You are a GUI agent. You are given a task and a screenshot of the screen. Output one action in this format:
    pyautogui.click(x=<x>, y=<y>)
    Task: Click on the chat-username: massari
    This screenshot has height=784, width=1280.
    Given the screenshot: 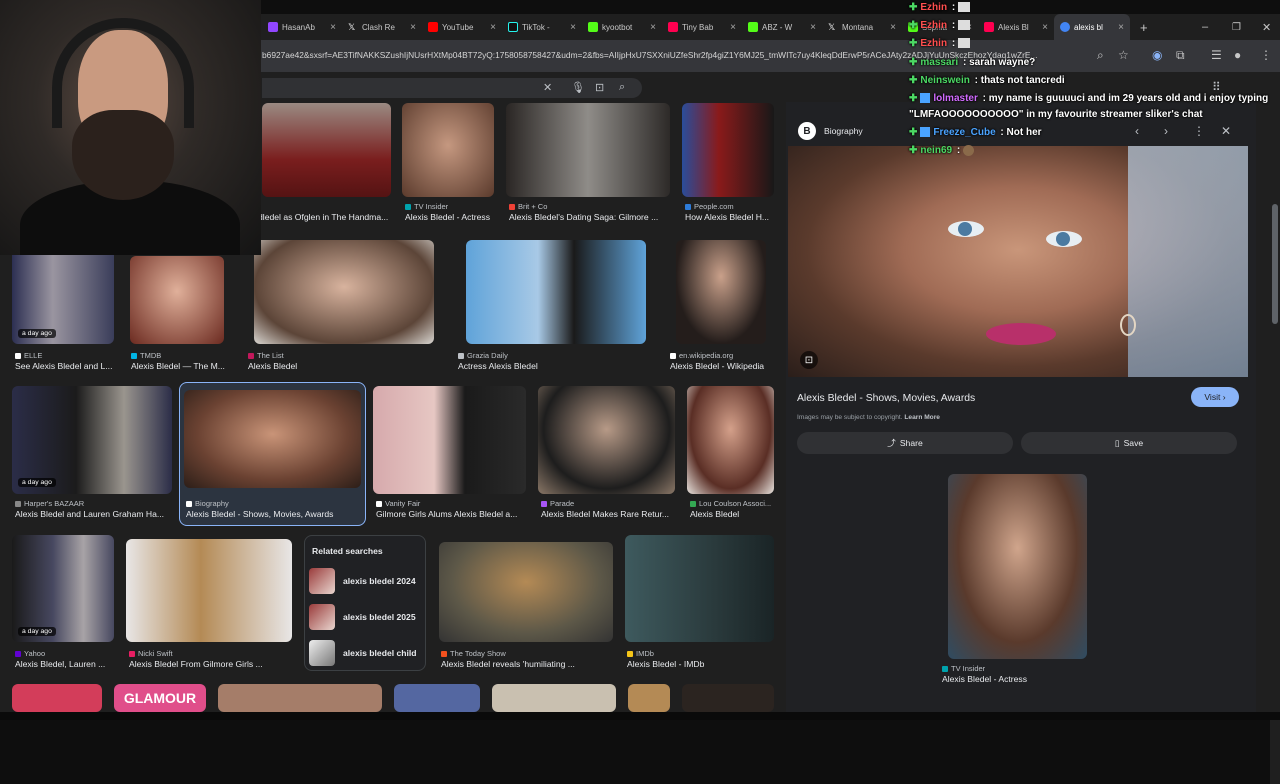 What is the action you would take?
    pyautogui.click(x=939, y=62)
    